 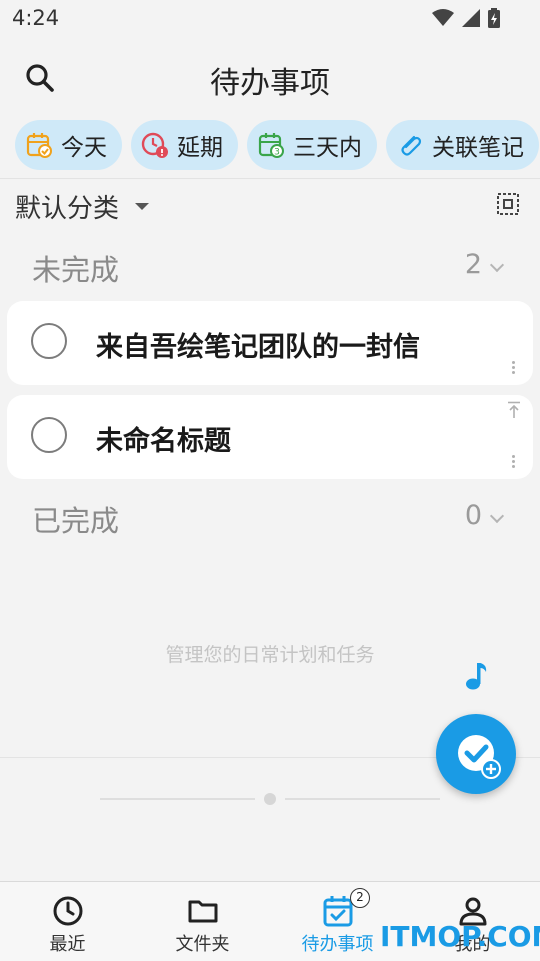 What do you see at coordinates (36, 18) in the screenshot?
I see `status-time: 4:24` at bounding box center [36, 18].